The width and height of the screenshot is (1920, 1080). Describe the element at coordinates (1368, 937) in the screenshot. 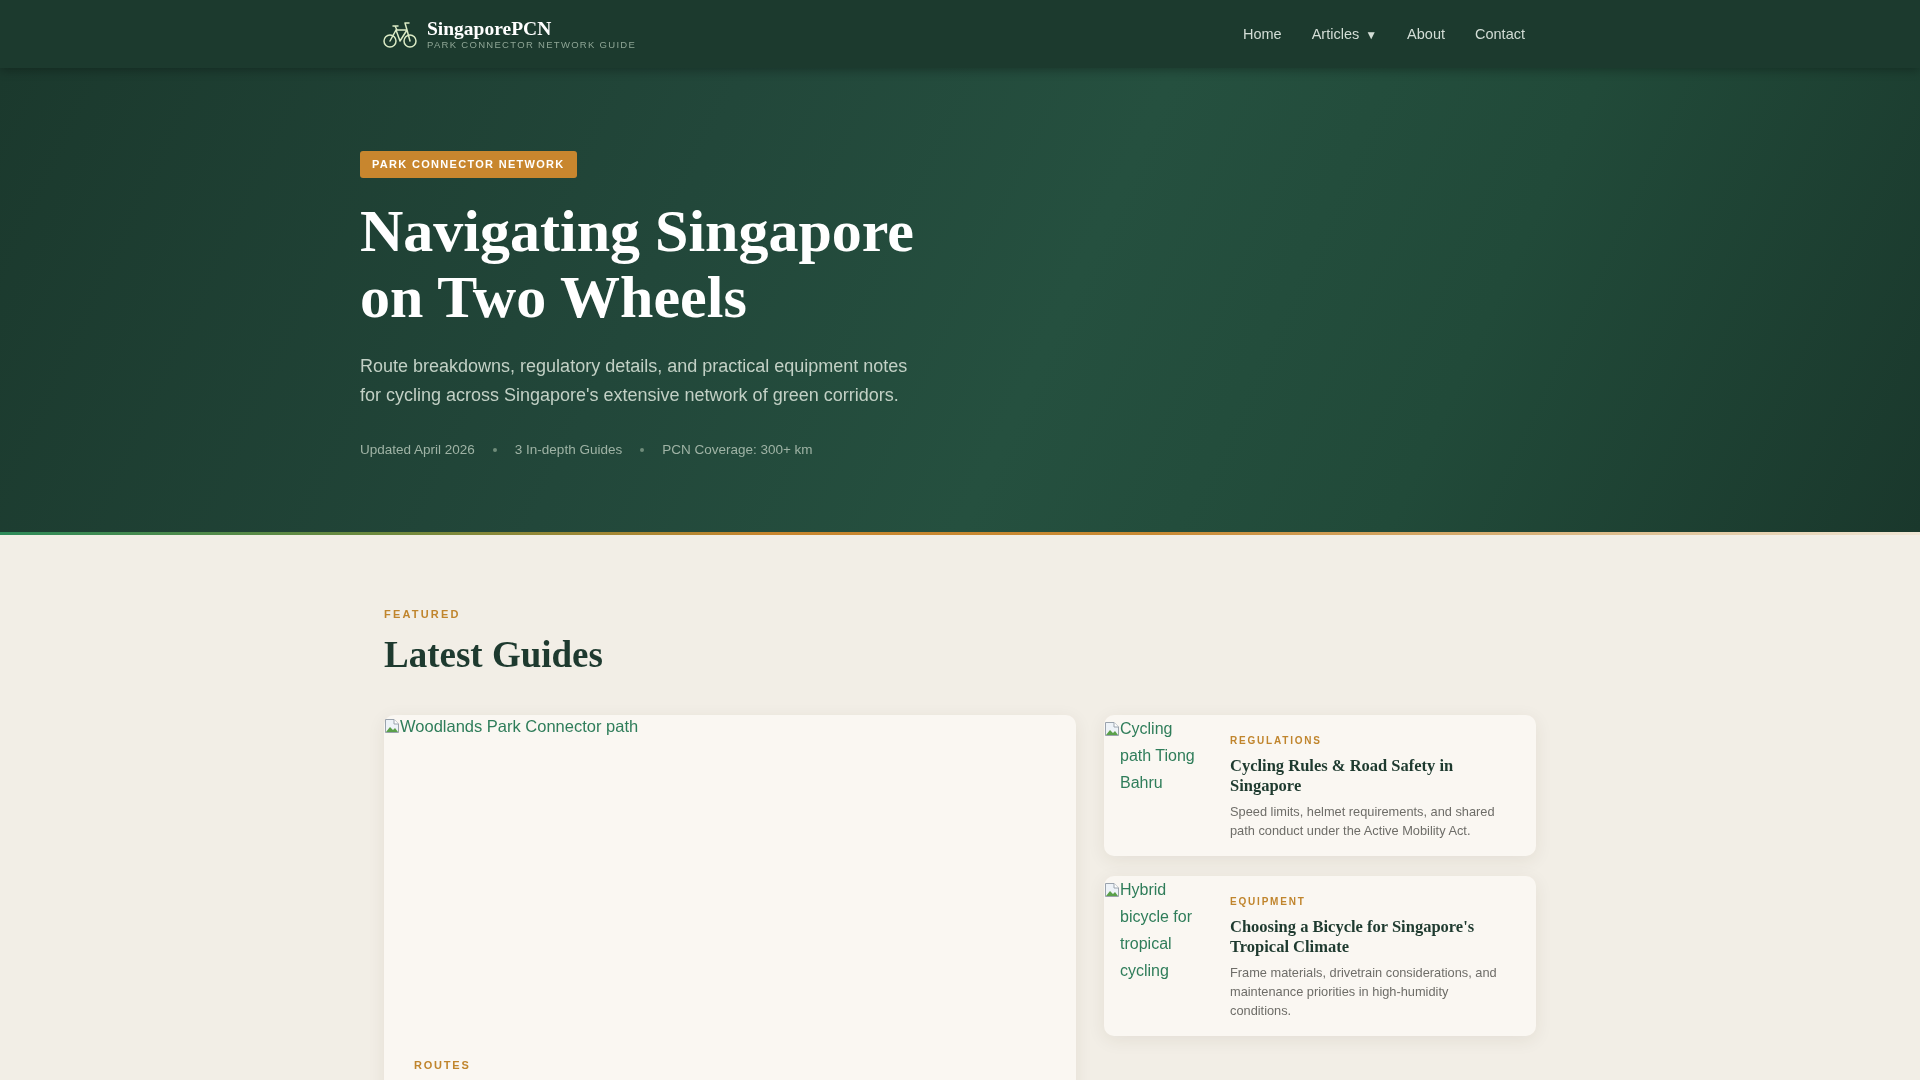

I see `article-title: Choosing a Bicycle for Singapore's Tropical Climate` at that location.